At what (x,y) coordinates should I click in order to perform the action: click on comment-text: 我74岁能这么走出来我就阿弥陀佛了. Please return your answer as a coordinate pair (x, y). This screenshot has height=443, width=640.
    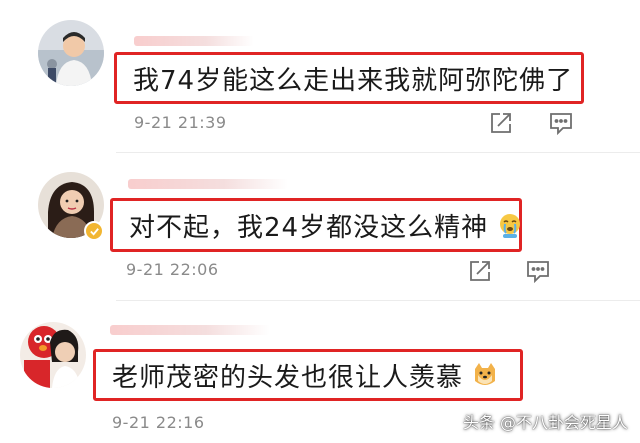
    Looking at the image, I should click on (353, 80).